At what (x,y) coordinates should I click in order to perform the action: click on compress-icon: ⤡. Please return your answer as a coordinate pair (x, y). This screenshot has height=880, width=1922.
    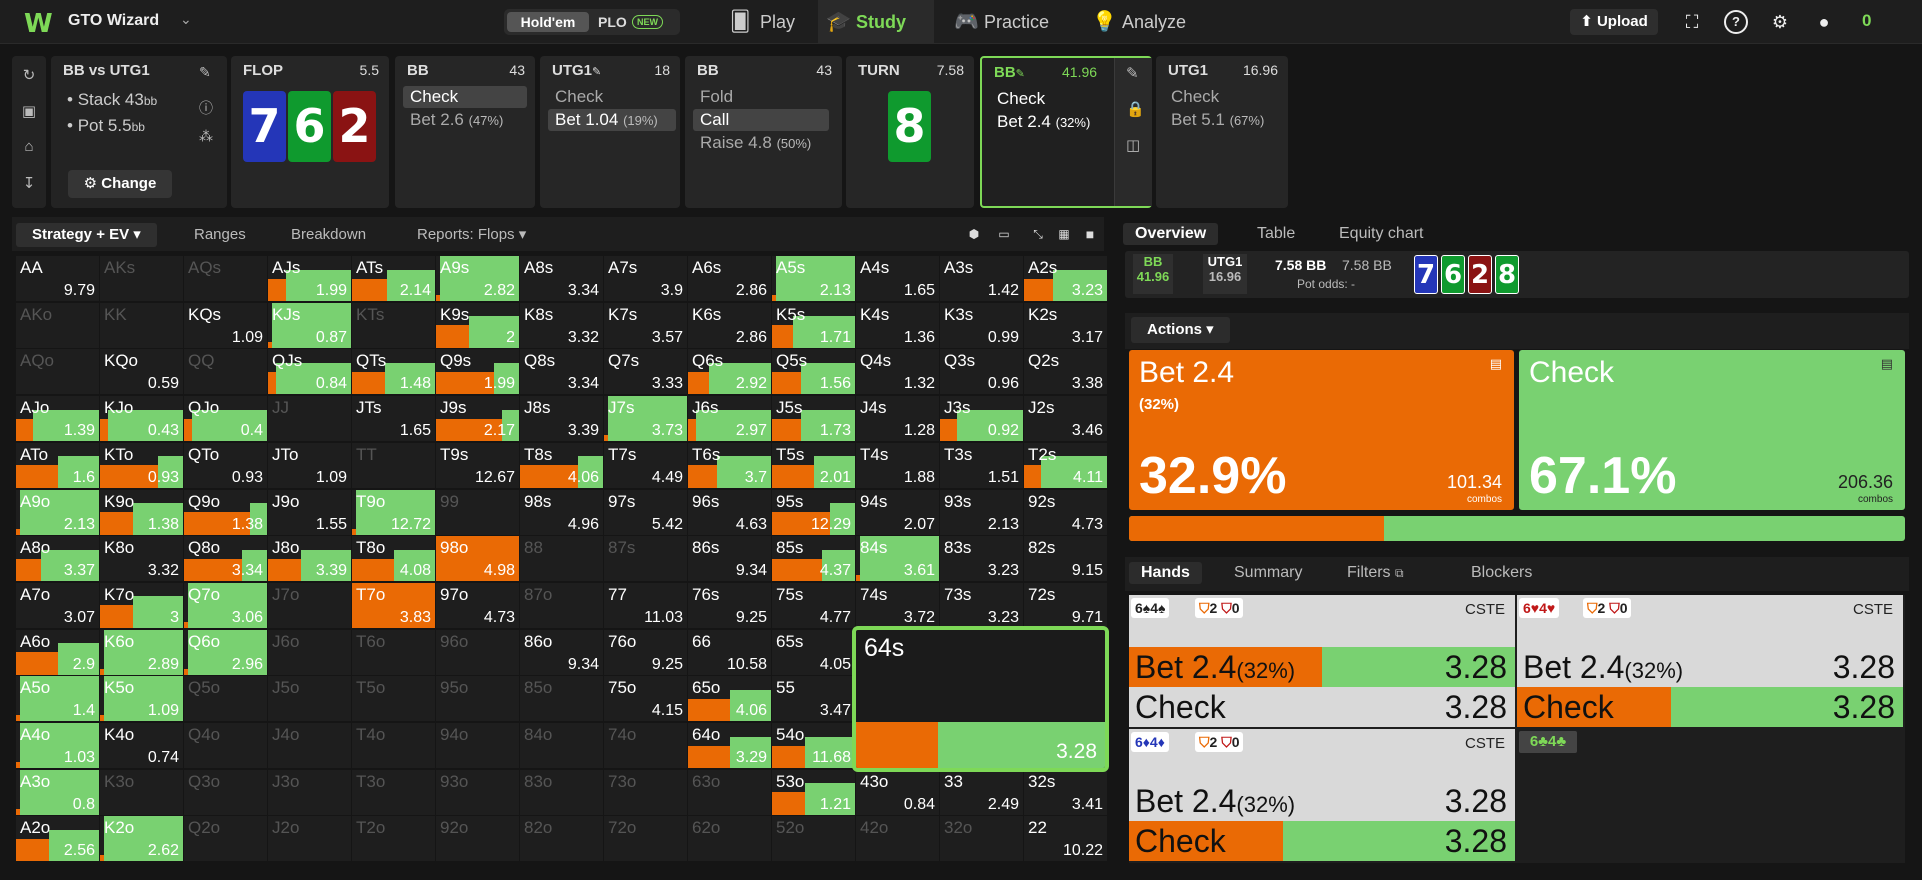
    Looking at the image, I should click on (1038, 234).